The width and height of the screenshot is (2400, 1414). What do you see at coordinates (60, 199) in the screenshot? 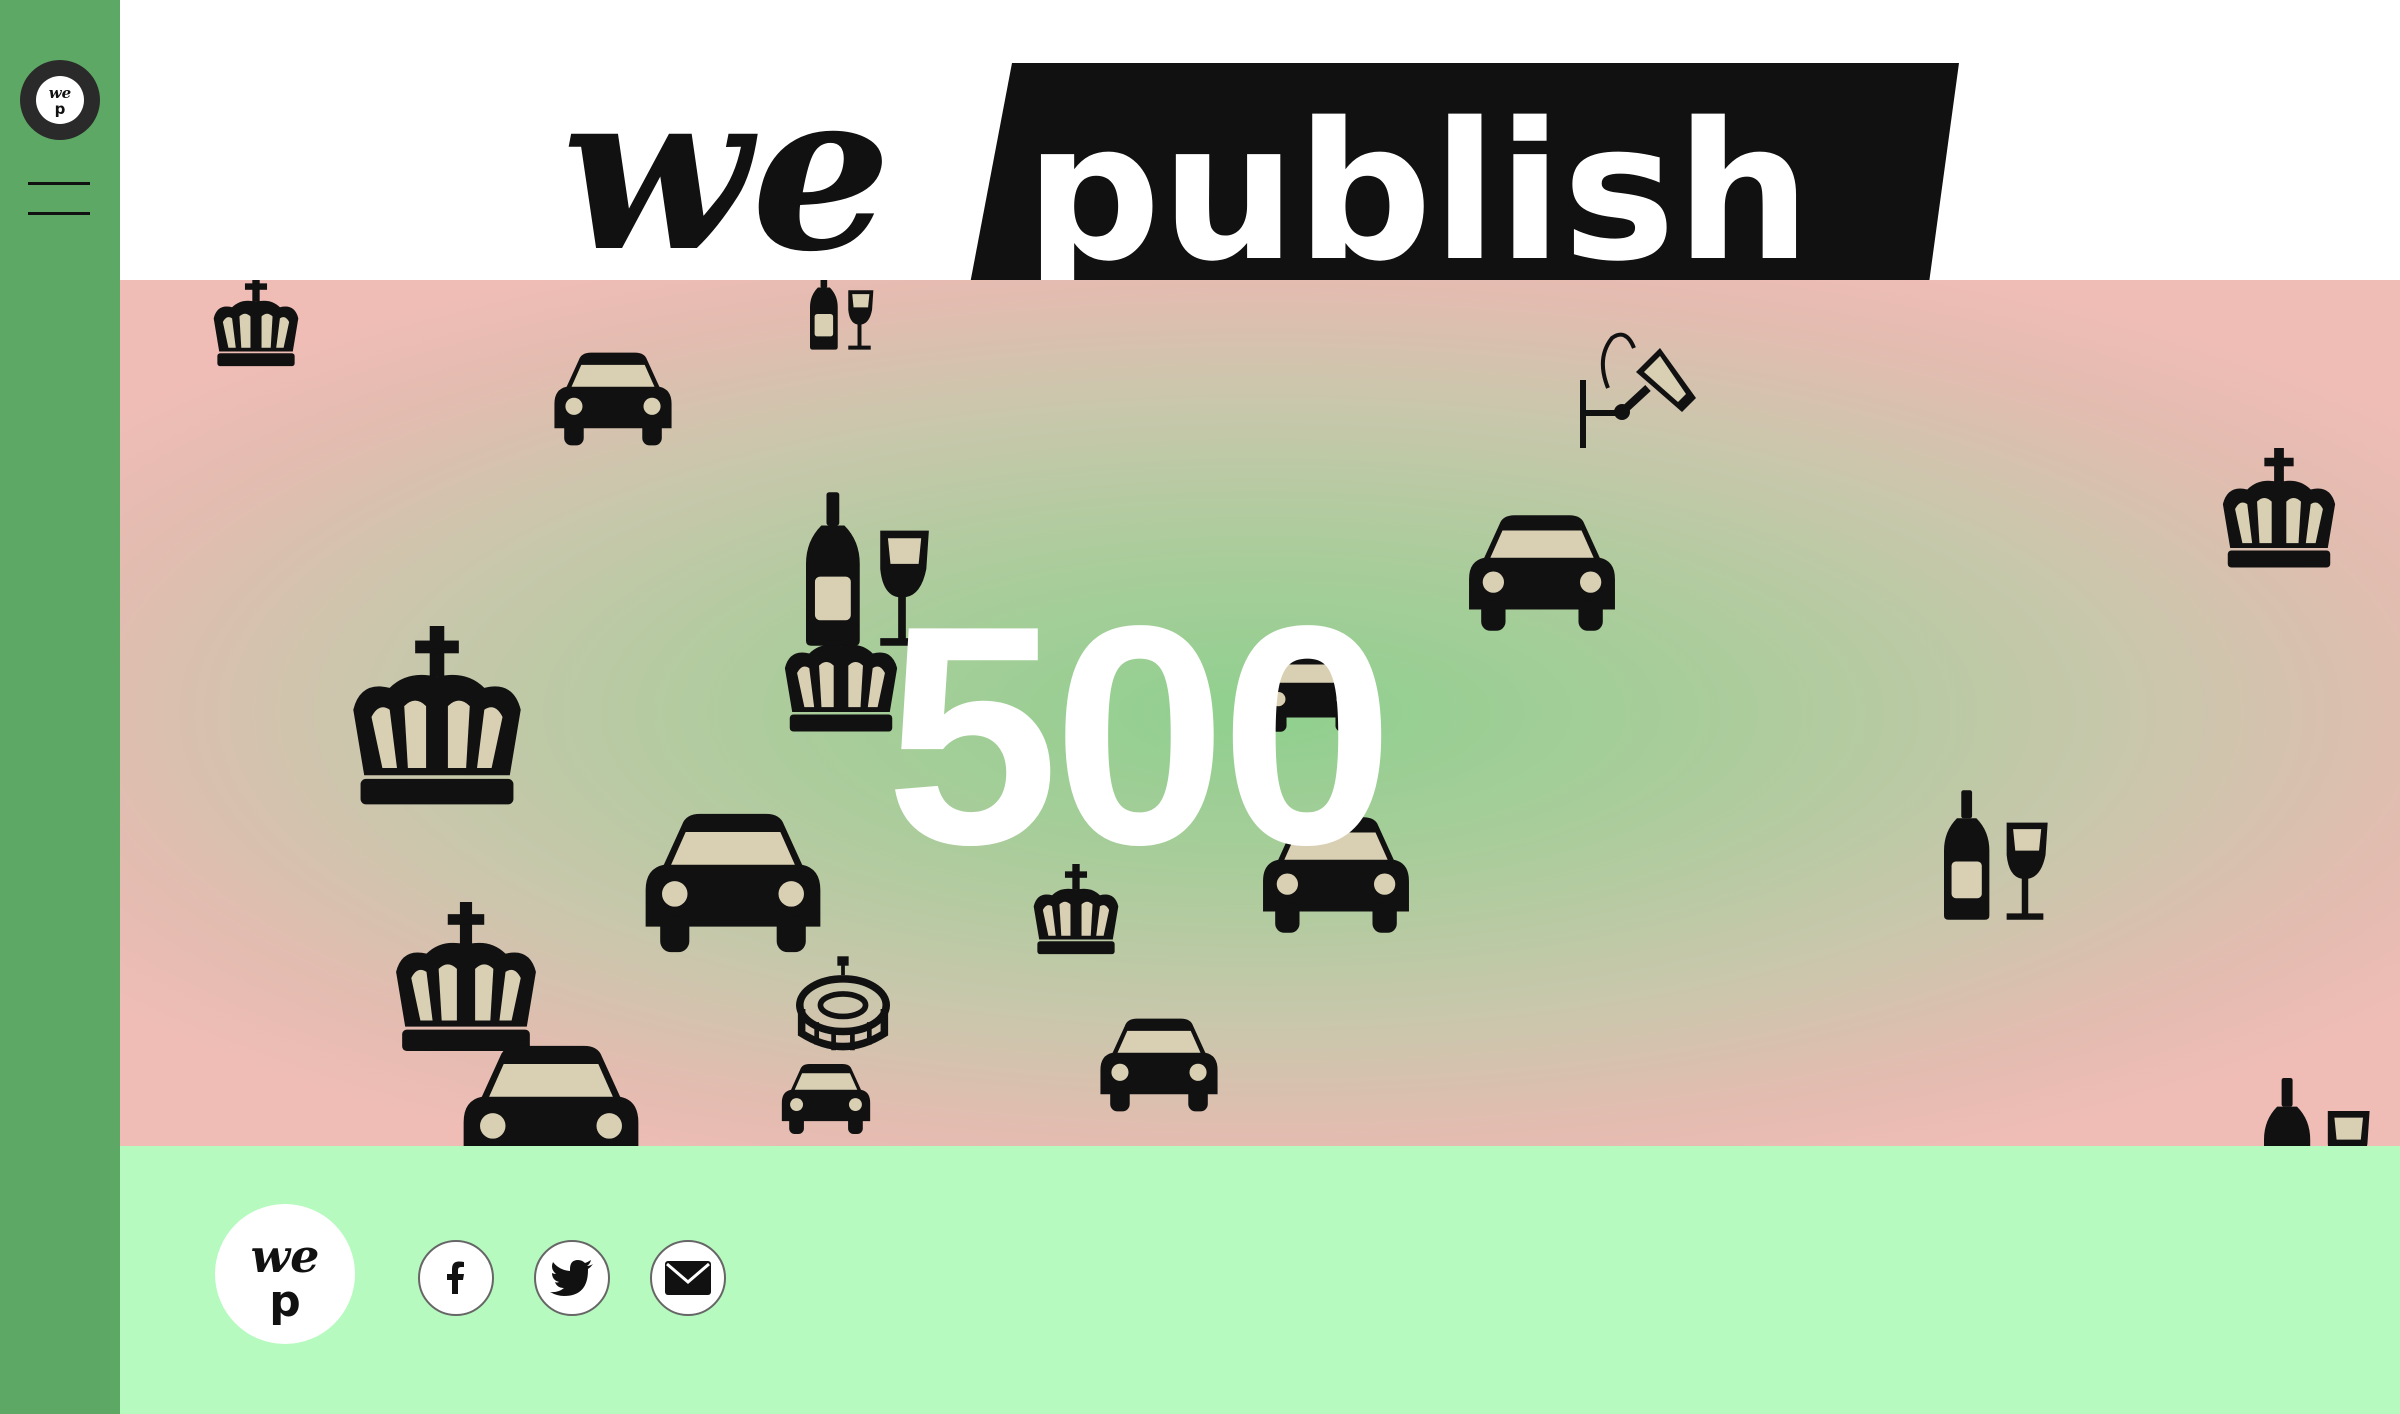
I see `hamburger-icon` at bounding box center [60, 199].